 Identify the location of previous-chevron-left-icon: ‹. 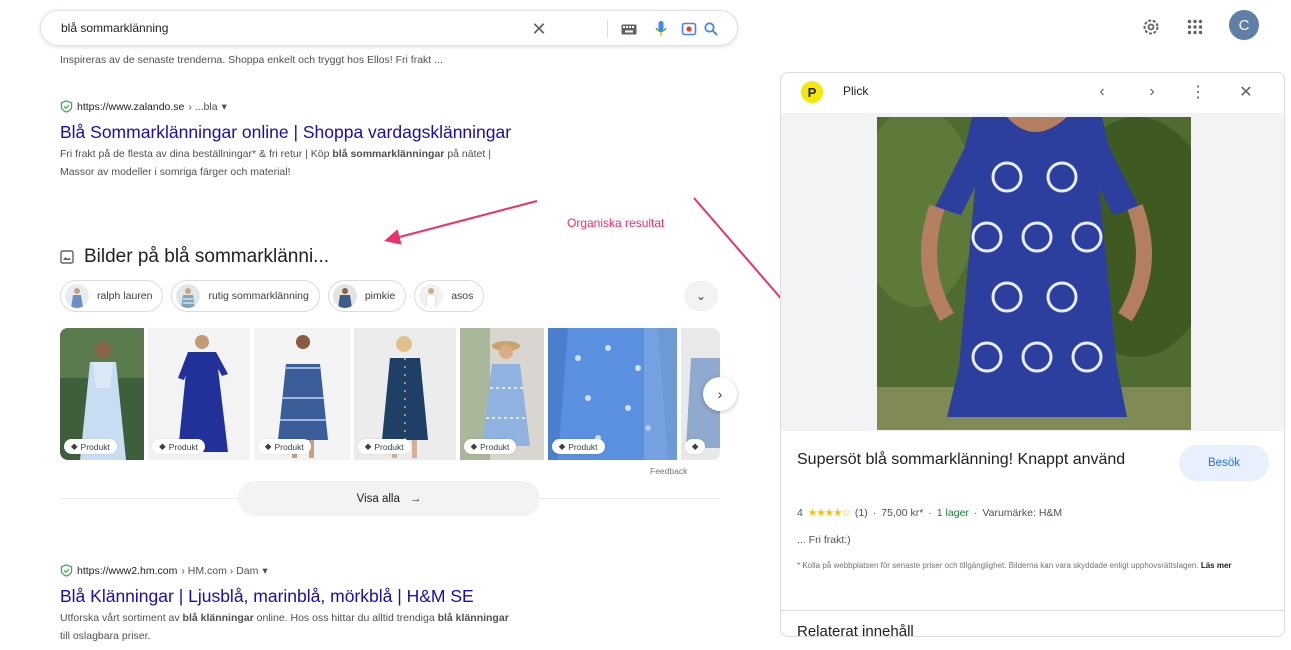
(1102, 92).